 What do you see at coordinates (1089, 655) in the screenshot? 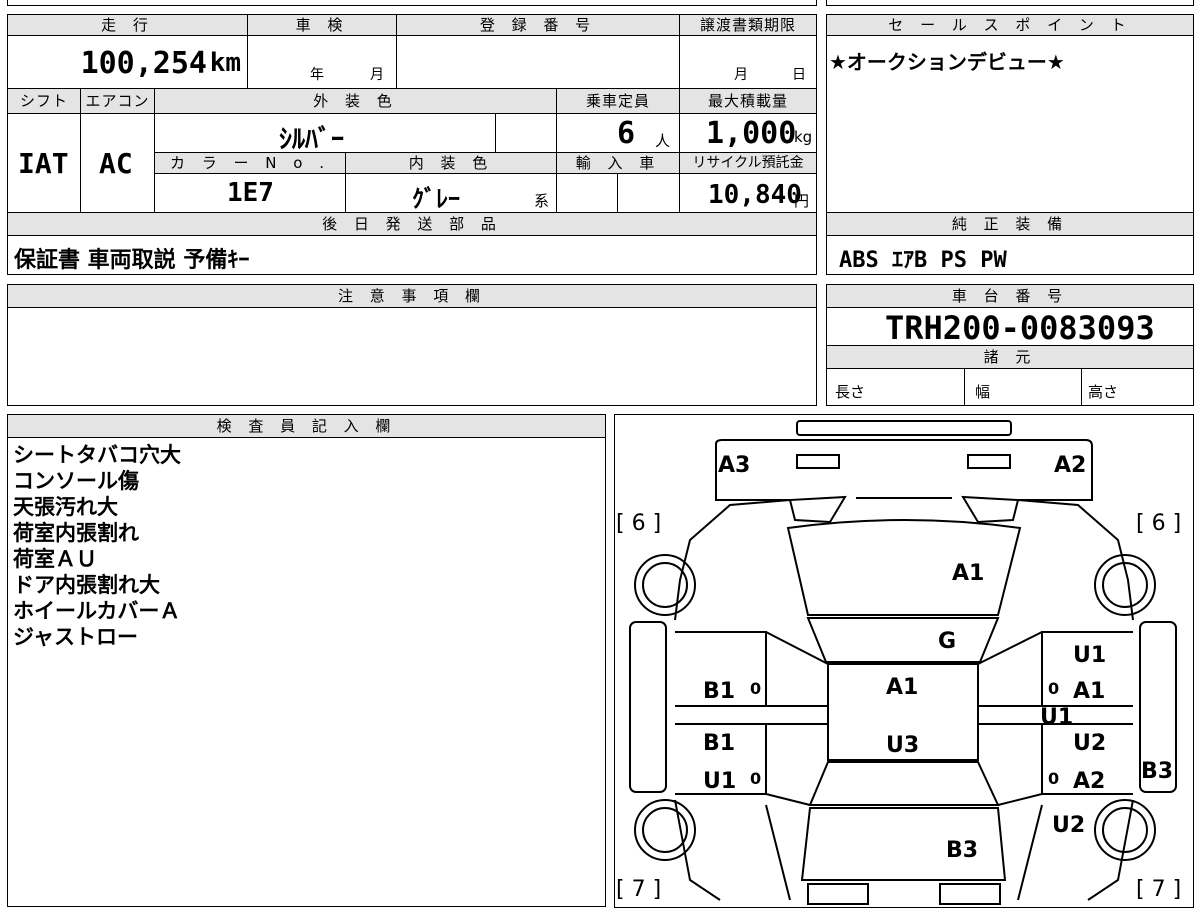
I see `mark-right-front-door-1: U1` at bounding box center [1089, 655].